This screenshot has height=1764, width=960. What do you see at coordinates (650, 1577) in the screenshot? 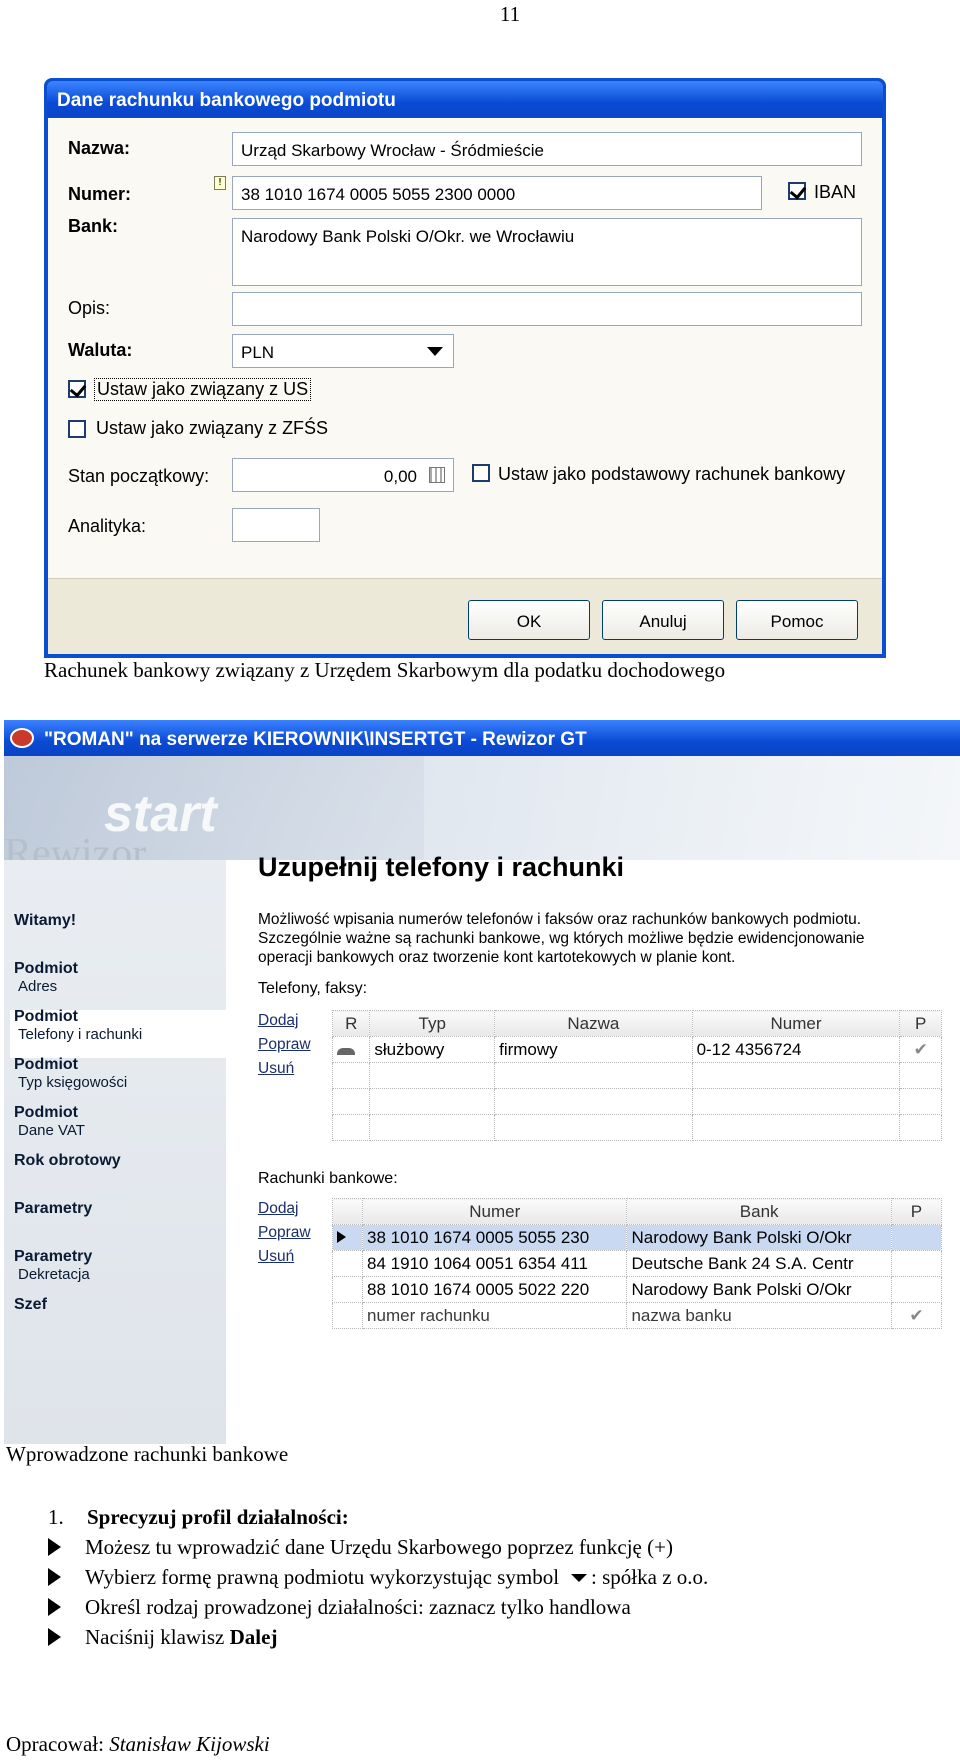
I see `list-item-text: : spółka z o.o.` at bounding box center [650, 1577].